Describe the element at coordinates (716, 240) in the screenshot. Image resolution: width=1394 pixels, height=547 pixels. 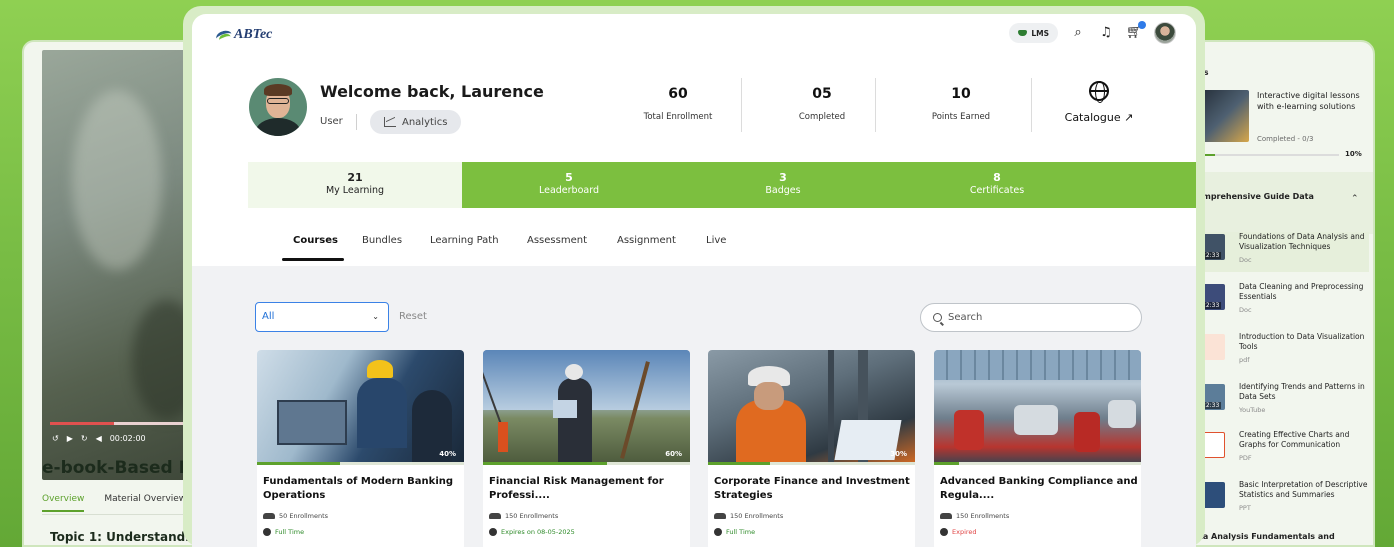
I see `subtab-live: Live` at that location.